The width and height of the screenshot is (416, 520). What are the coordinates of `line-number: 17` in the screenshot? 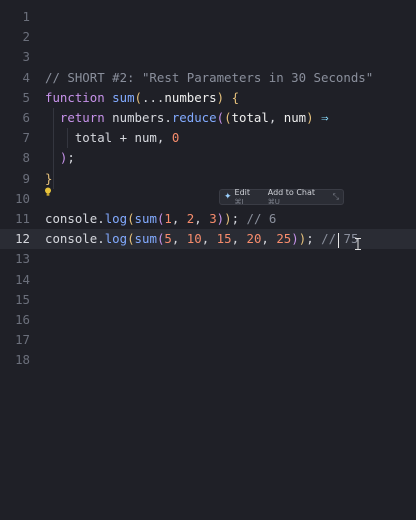 It's located at (22, 340).